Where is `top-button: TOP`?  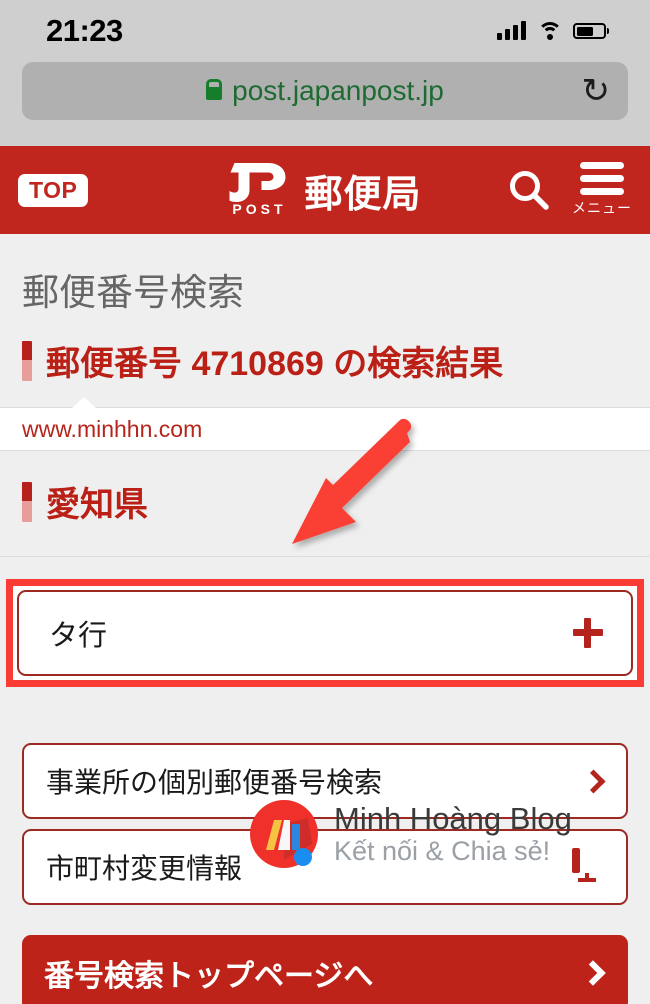
top-button: TOP is located at coordinates (53, 190).